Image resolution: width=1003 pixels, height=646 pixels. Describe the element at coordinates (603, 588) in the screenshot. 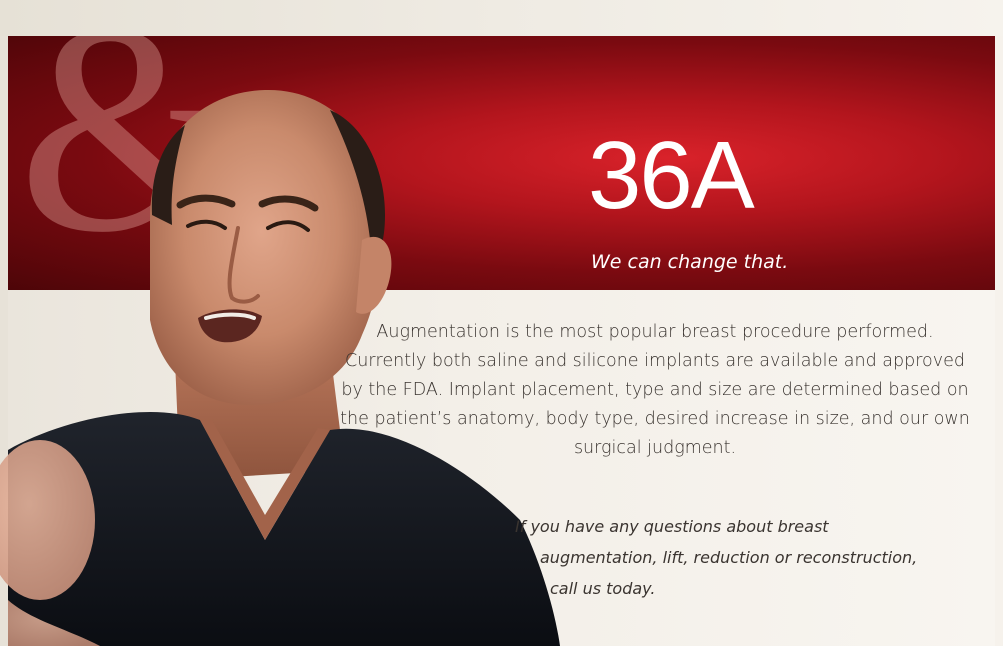

I see `cta-line: call us today.` at that location.